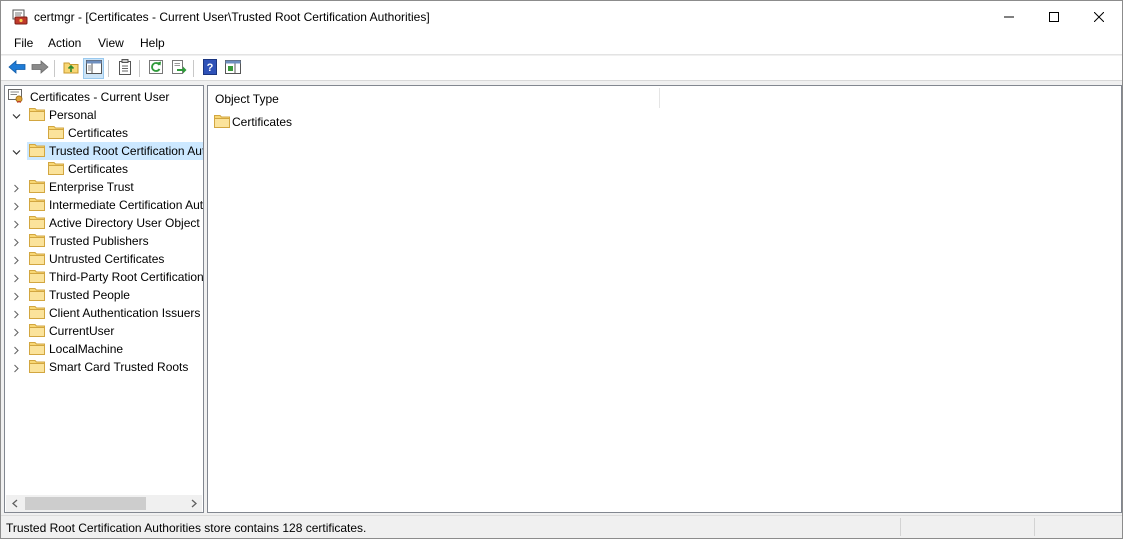 The height and width of the screenshot is (539, 1123). I want to click on show-hide-tree-icon, so click(93, 68).